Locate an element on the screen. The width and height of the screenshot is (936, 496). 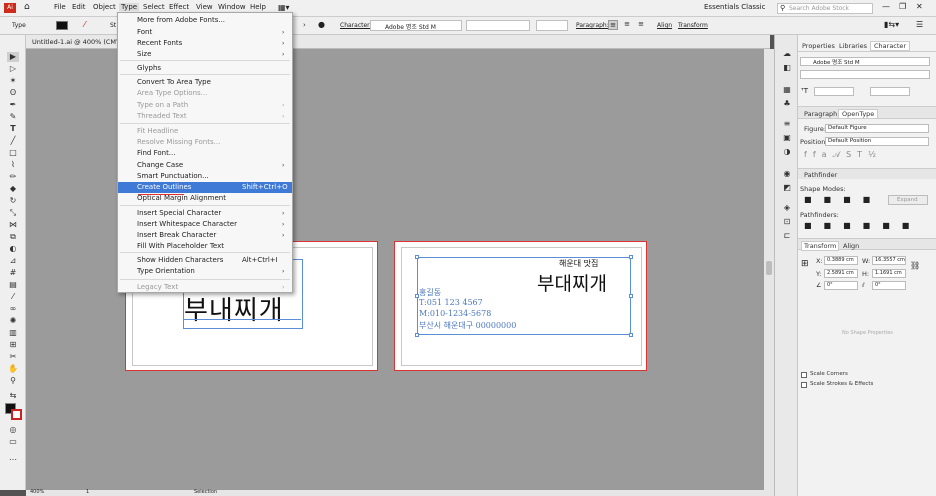
type-menu-item: Insert Break Character › is located at coordinates (205, 235).